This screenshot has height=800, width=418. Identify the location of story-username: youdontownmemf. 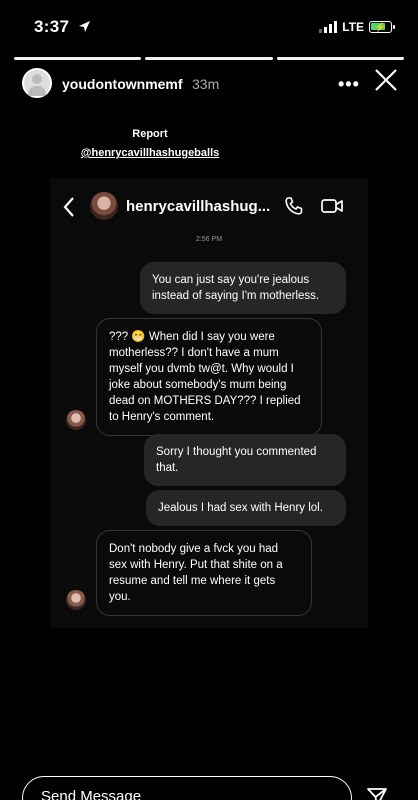
(122, 84).